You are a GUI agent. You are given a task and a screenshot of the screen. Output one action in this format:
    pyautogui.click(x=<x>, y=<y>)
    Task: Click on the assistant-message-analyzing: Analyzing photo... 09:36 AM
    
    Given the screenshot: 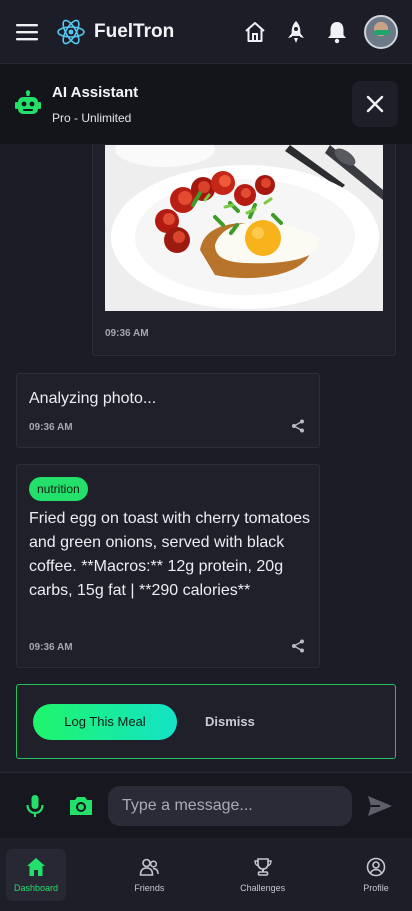 What is the action you would take?
    pyautogui.click(x=168, y=410)
    